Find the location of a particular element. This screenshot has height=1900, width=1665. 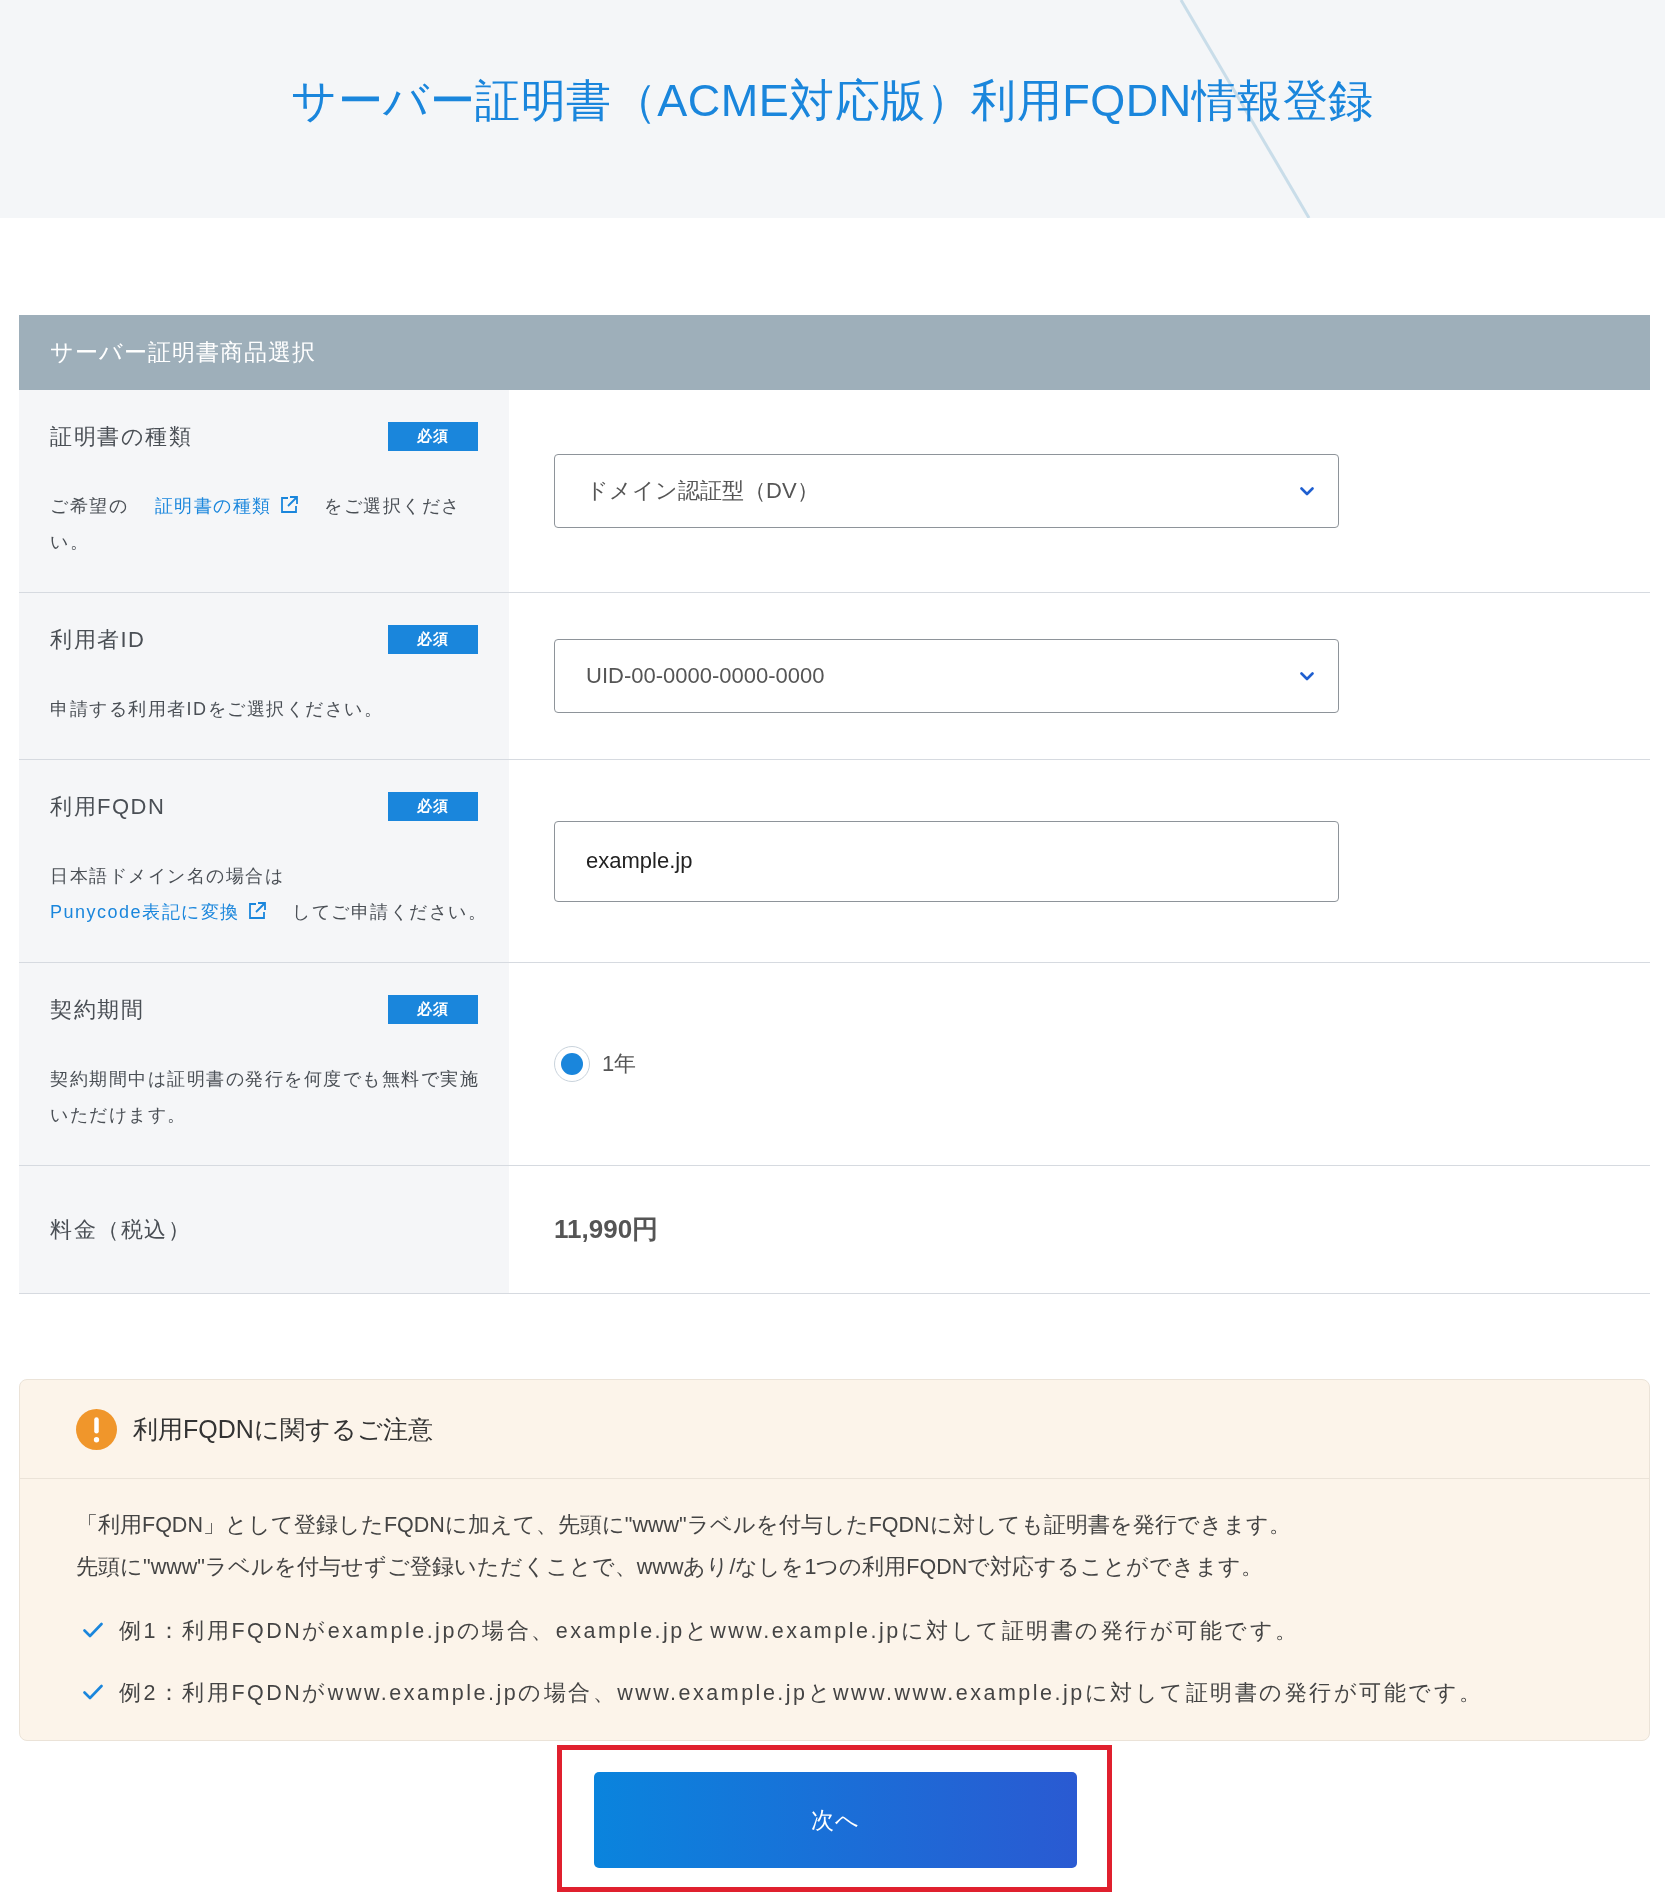

radio-label: 1年 is located at coordinates (619, 1064).